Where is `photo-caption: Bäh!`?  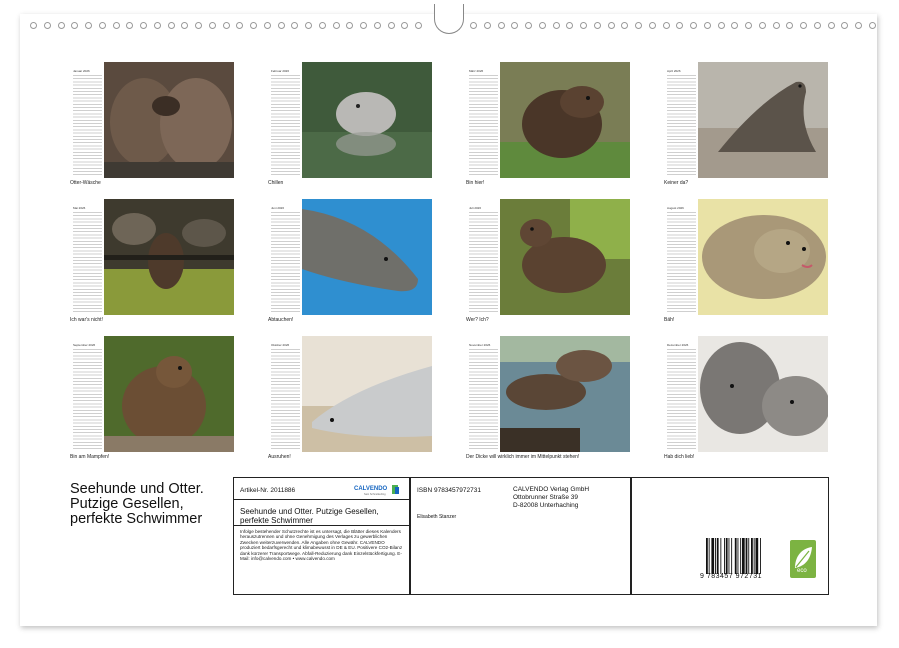 photo-caption: Bäh! is located at coordinates (669, 320).